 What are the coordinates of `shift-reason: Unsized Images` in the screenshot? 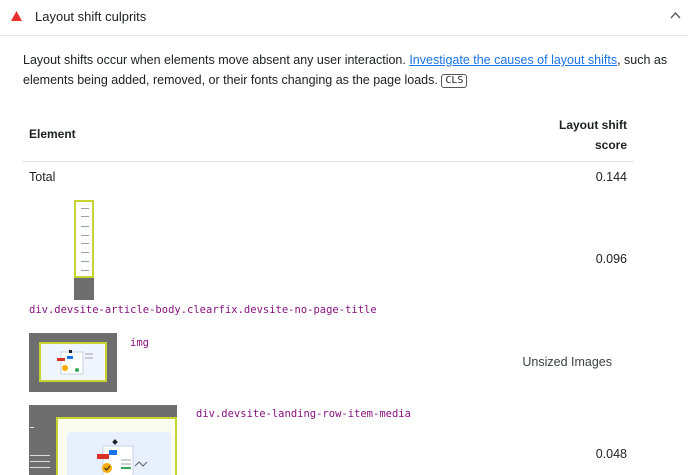 It's located at (567, 362).